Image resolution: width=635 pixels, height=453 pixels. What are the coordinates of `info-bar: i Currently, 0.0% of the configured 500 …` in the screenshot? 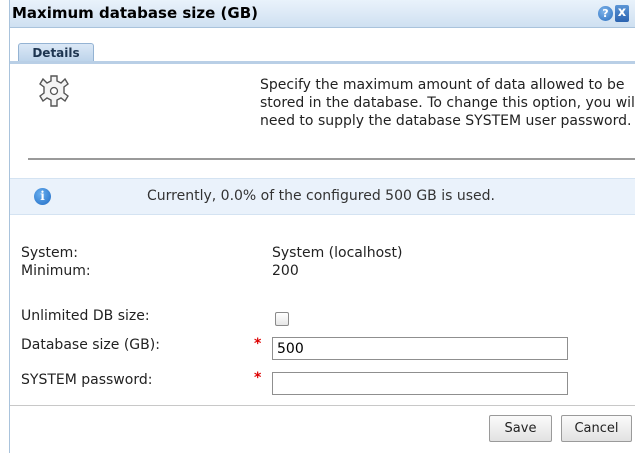 It's located at (322, 196).